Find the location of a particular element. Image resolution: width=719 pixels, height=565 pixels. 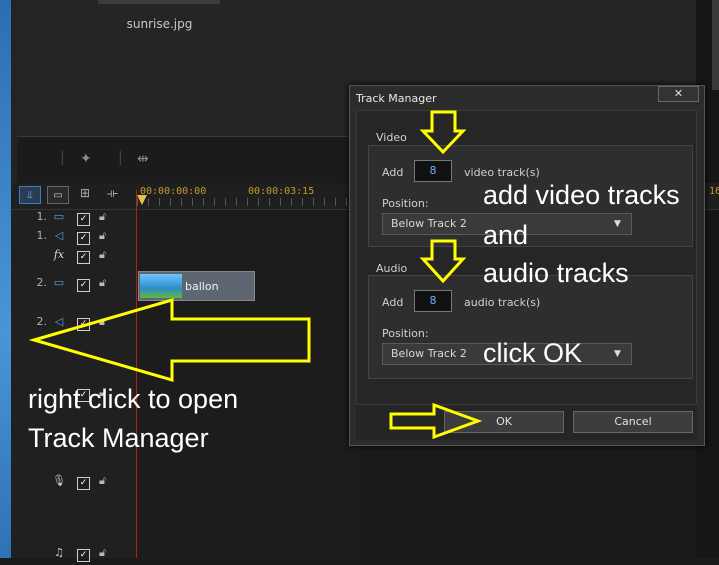

annotation-line1: add video tracks is located at coordinates (581, 195).